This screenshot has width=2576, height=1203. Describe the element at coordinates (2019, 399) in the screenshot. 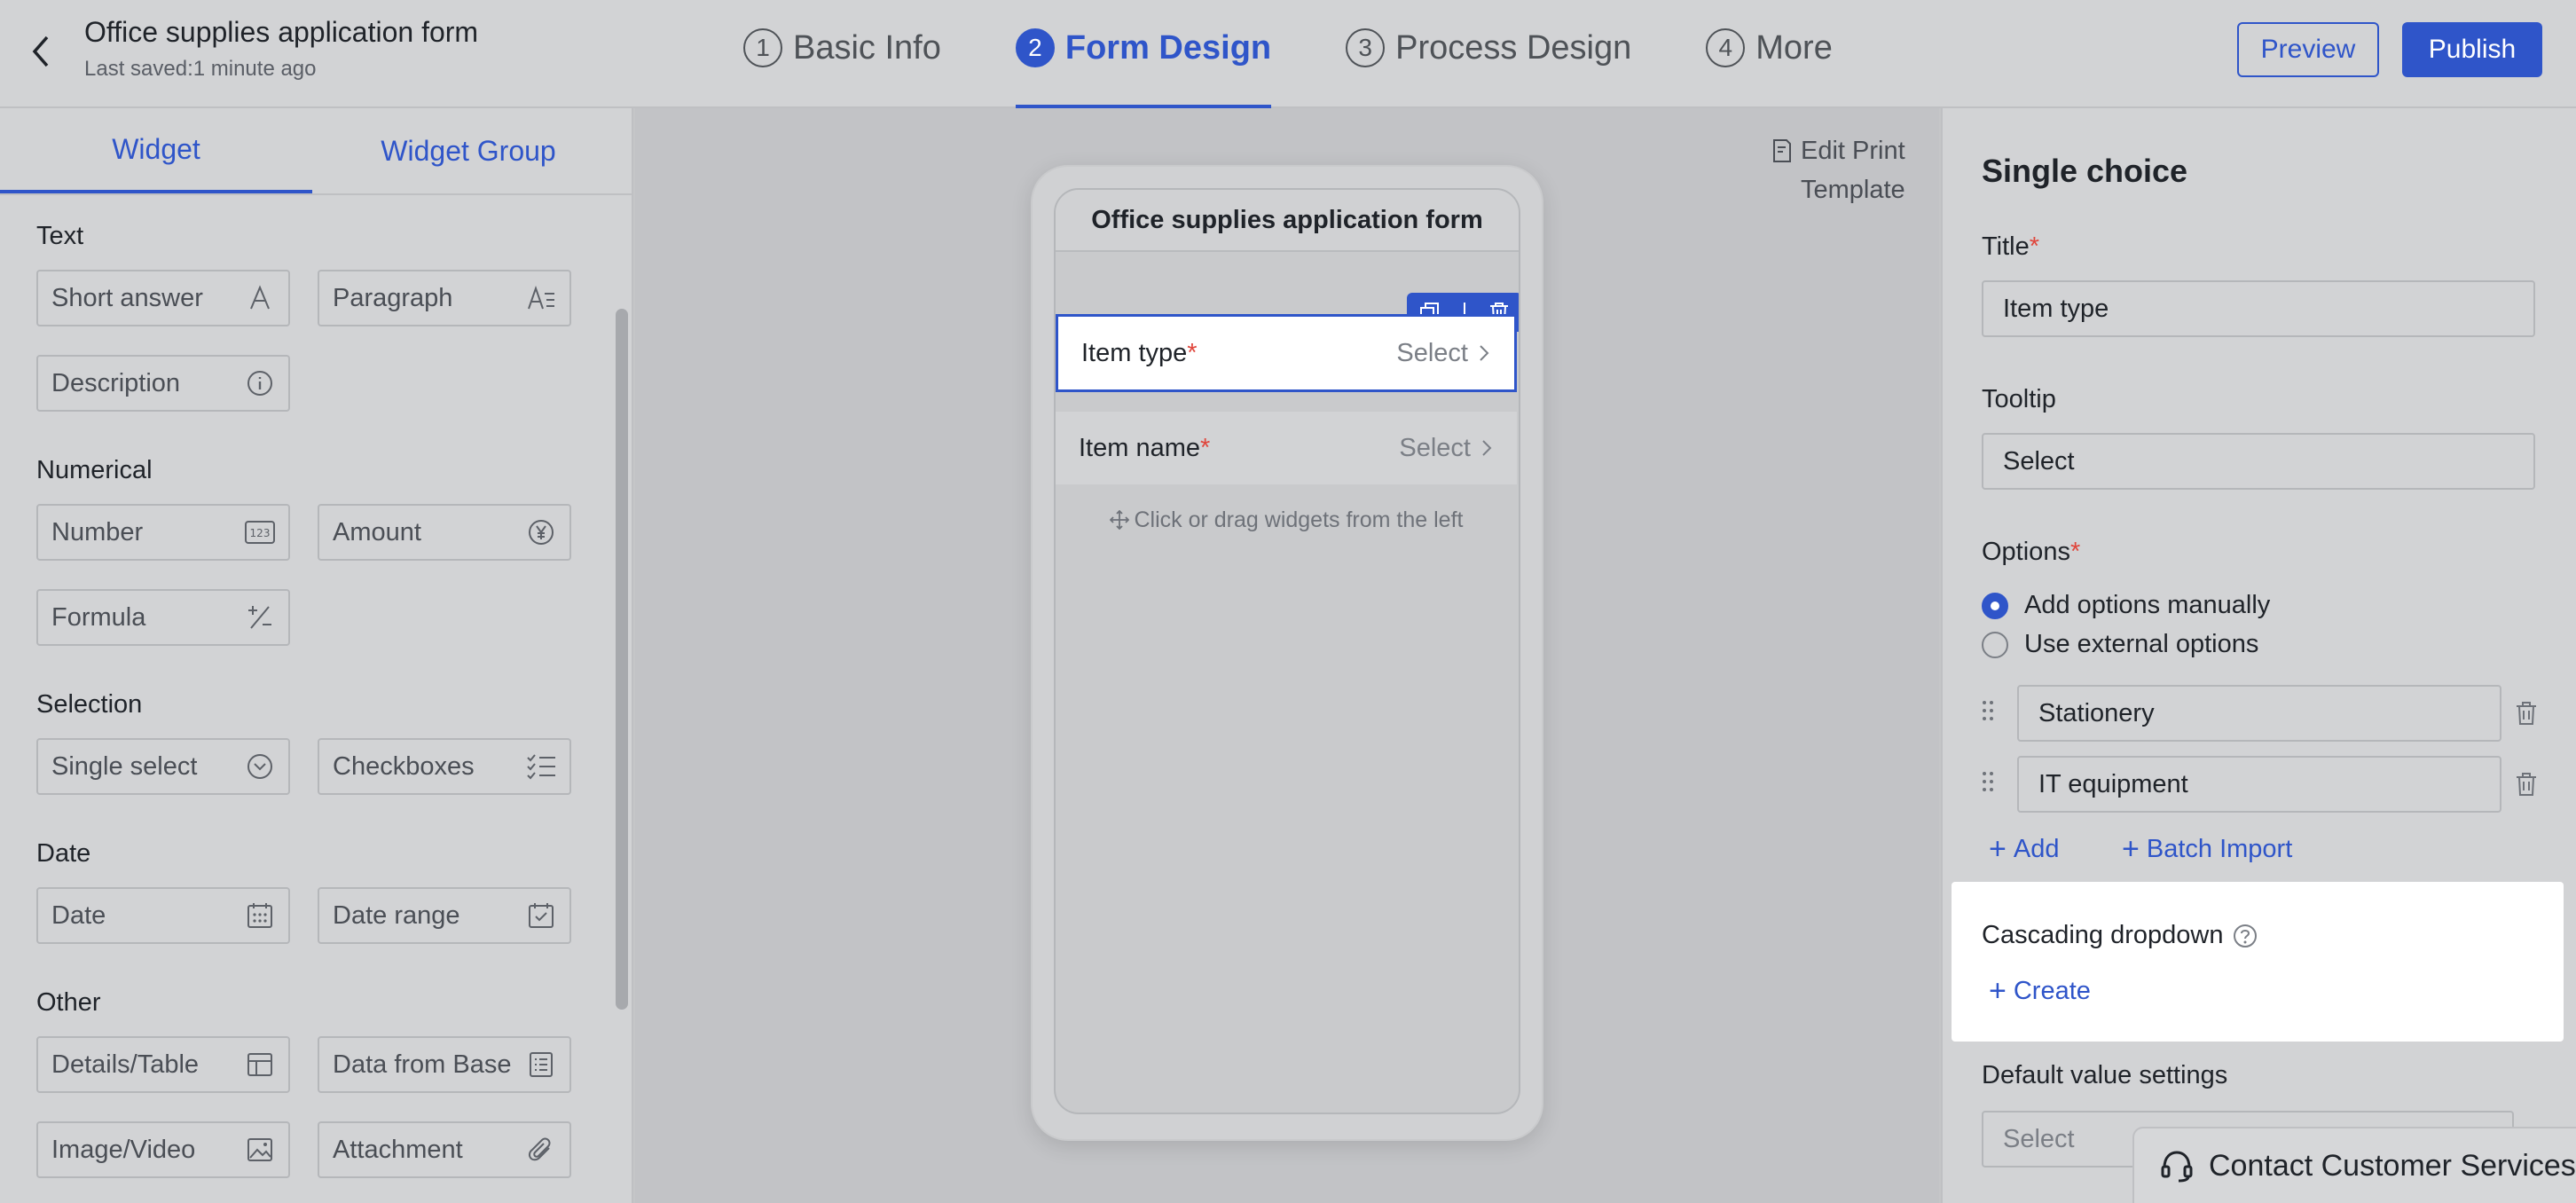

I see `tooltip-label: Tooltip` at that location.